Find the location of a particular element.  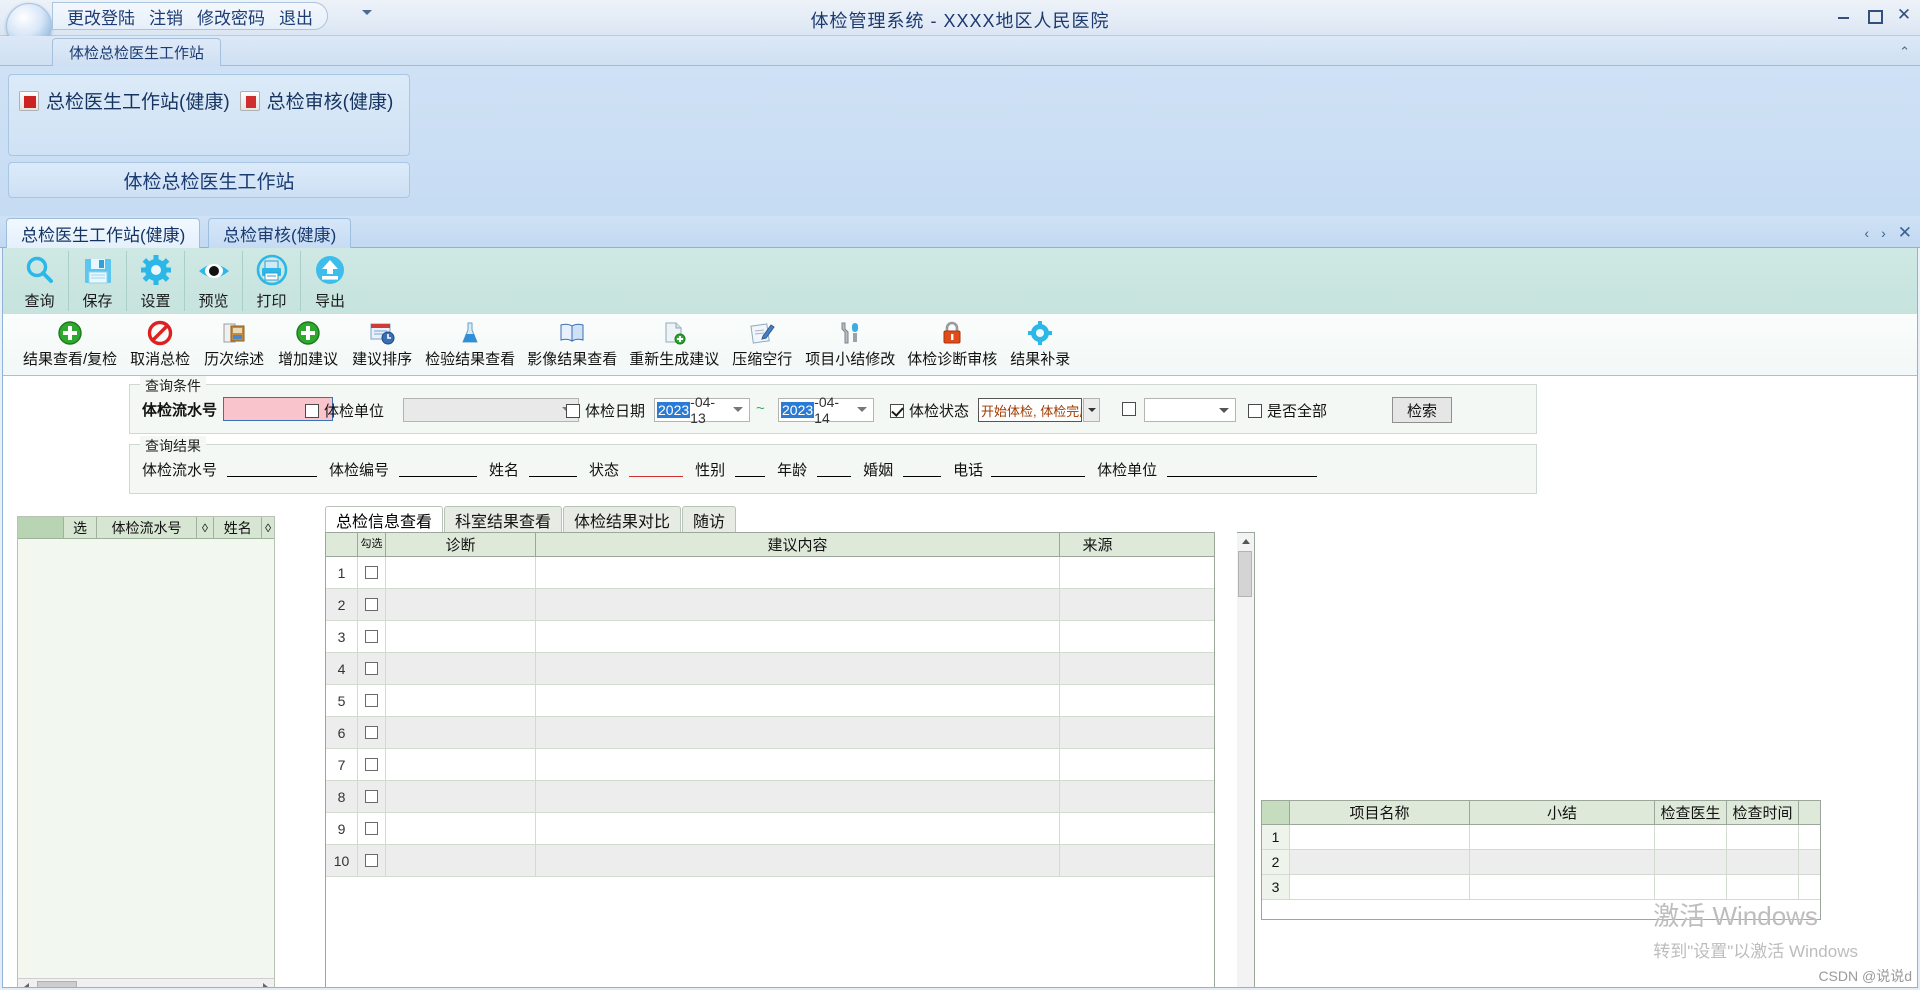

toolbar-settings-button: 设置 is located at coordinates (156, 281).